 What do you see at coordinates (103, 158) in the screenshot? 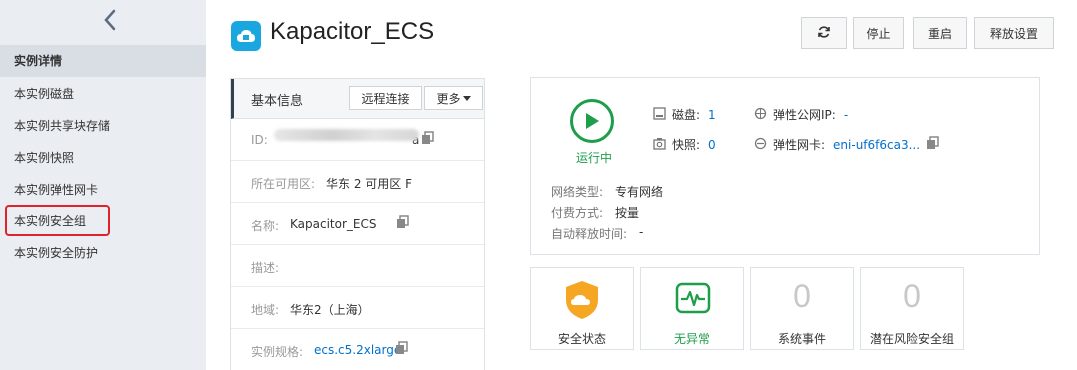
I see `sidebar-item-snapshots: 本实例快照` at bounding box center [103, 158].